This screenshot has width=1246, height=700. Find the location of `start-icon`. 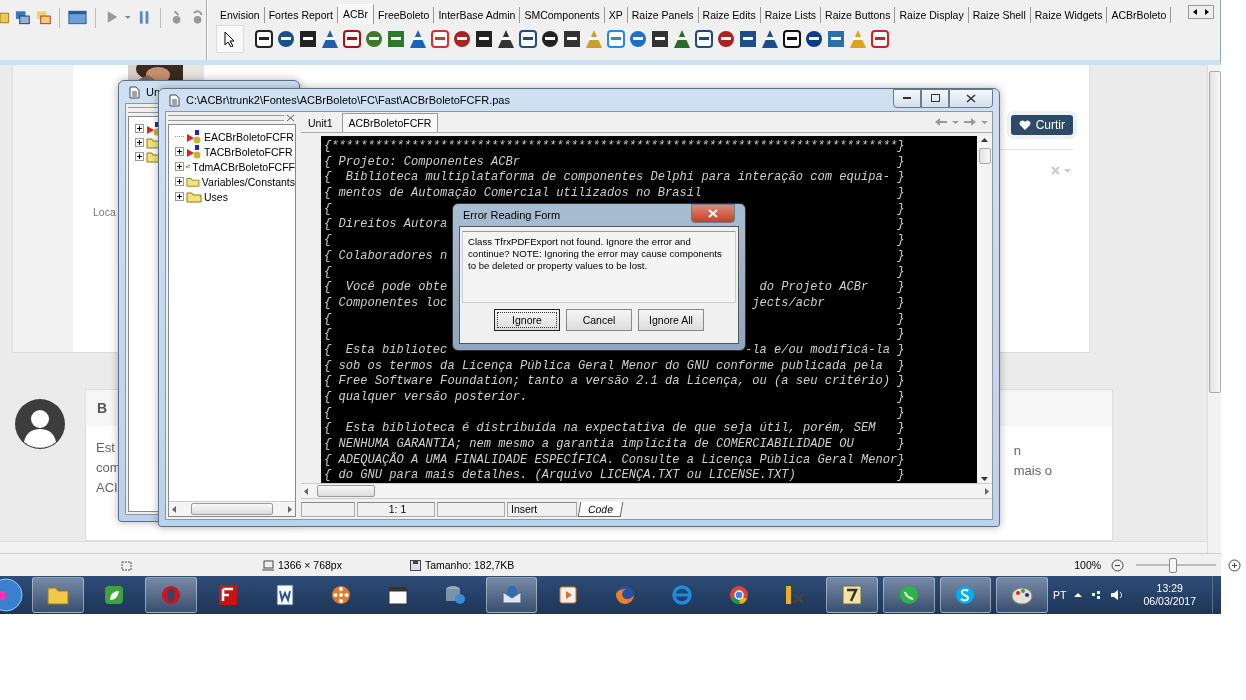

start-icon is located at coordinates (13, 595).